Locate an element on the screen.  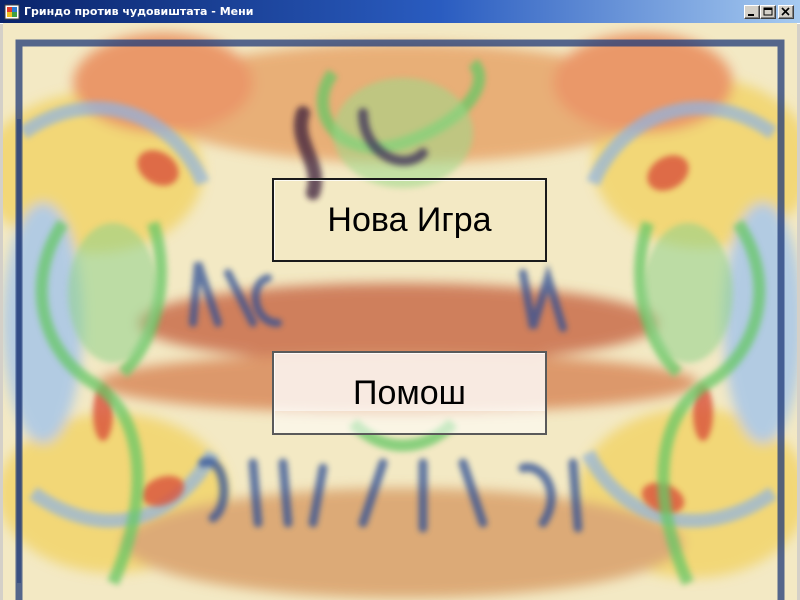
minimize-icon is located at coordinates (751, 15).